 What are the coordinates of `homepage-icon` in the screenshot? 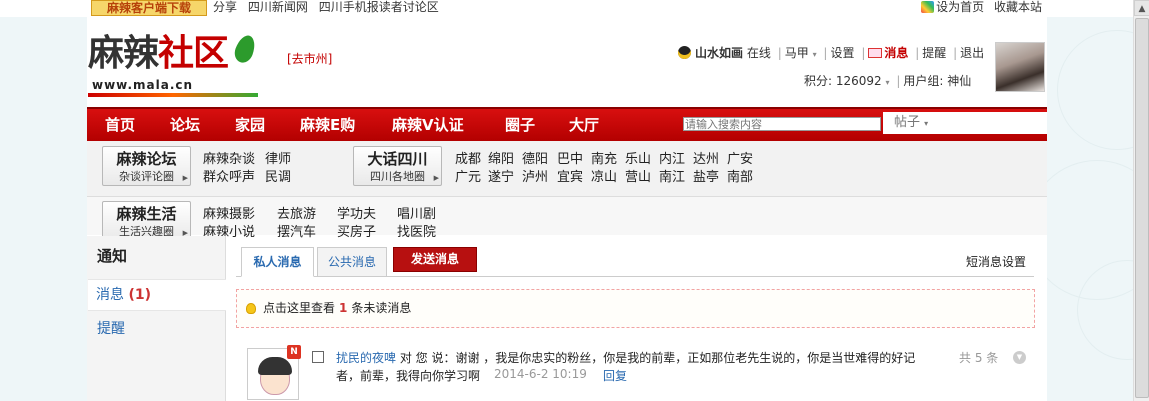 It's located at (928, 7).